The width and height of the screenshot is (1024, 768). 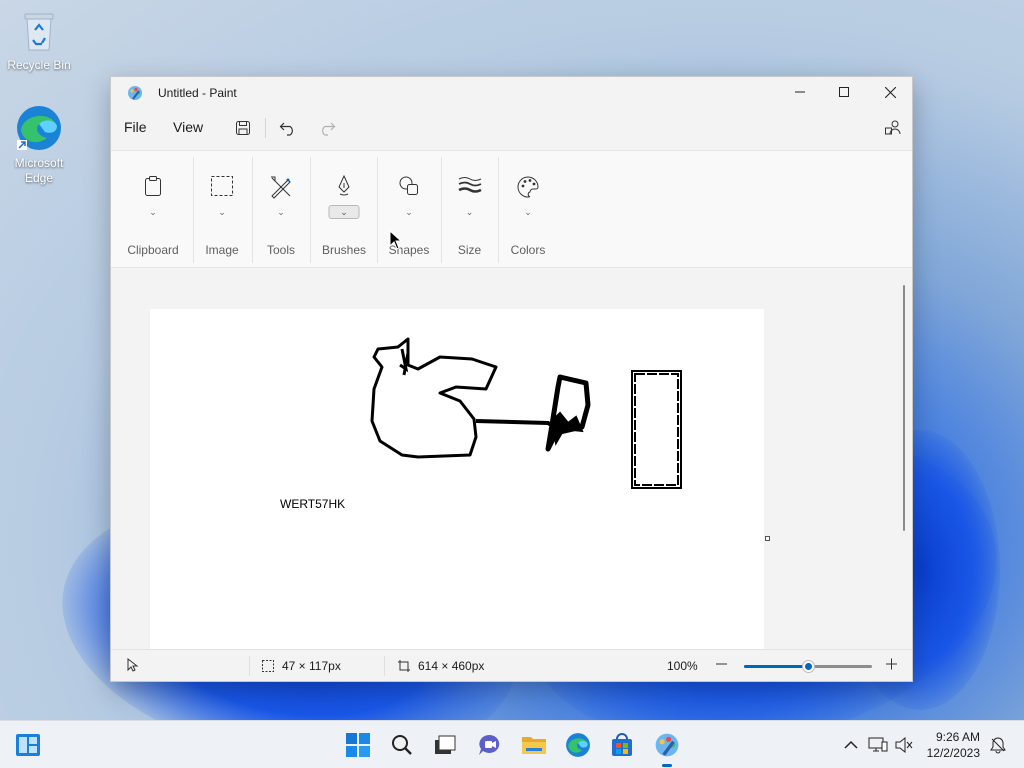 I want to click on clipboard-group: ⌄ Clipboard, so click(x=153, y=210).